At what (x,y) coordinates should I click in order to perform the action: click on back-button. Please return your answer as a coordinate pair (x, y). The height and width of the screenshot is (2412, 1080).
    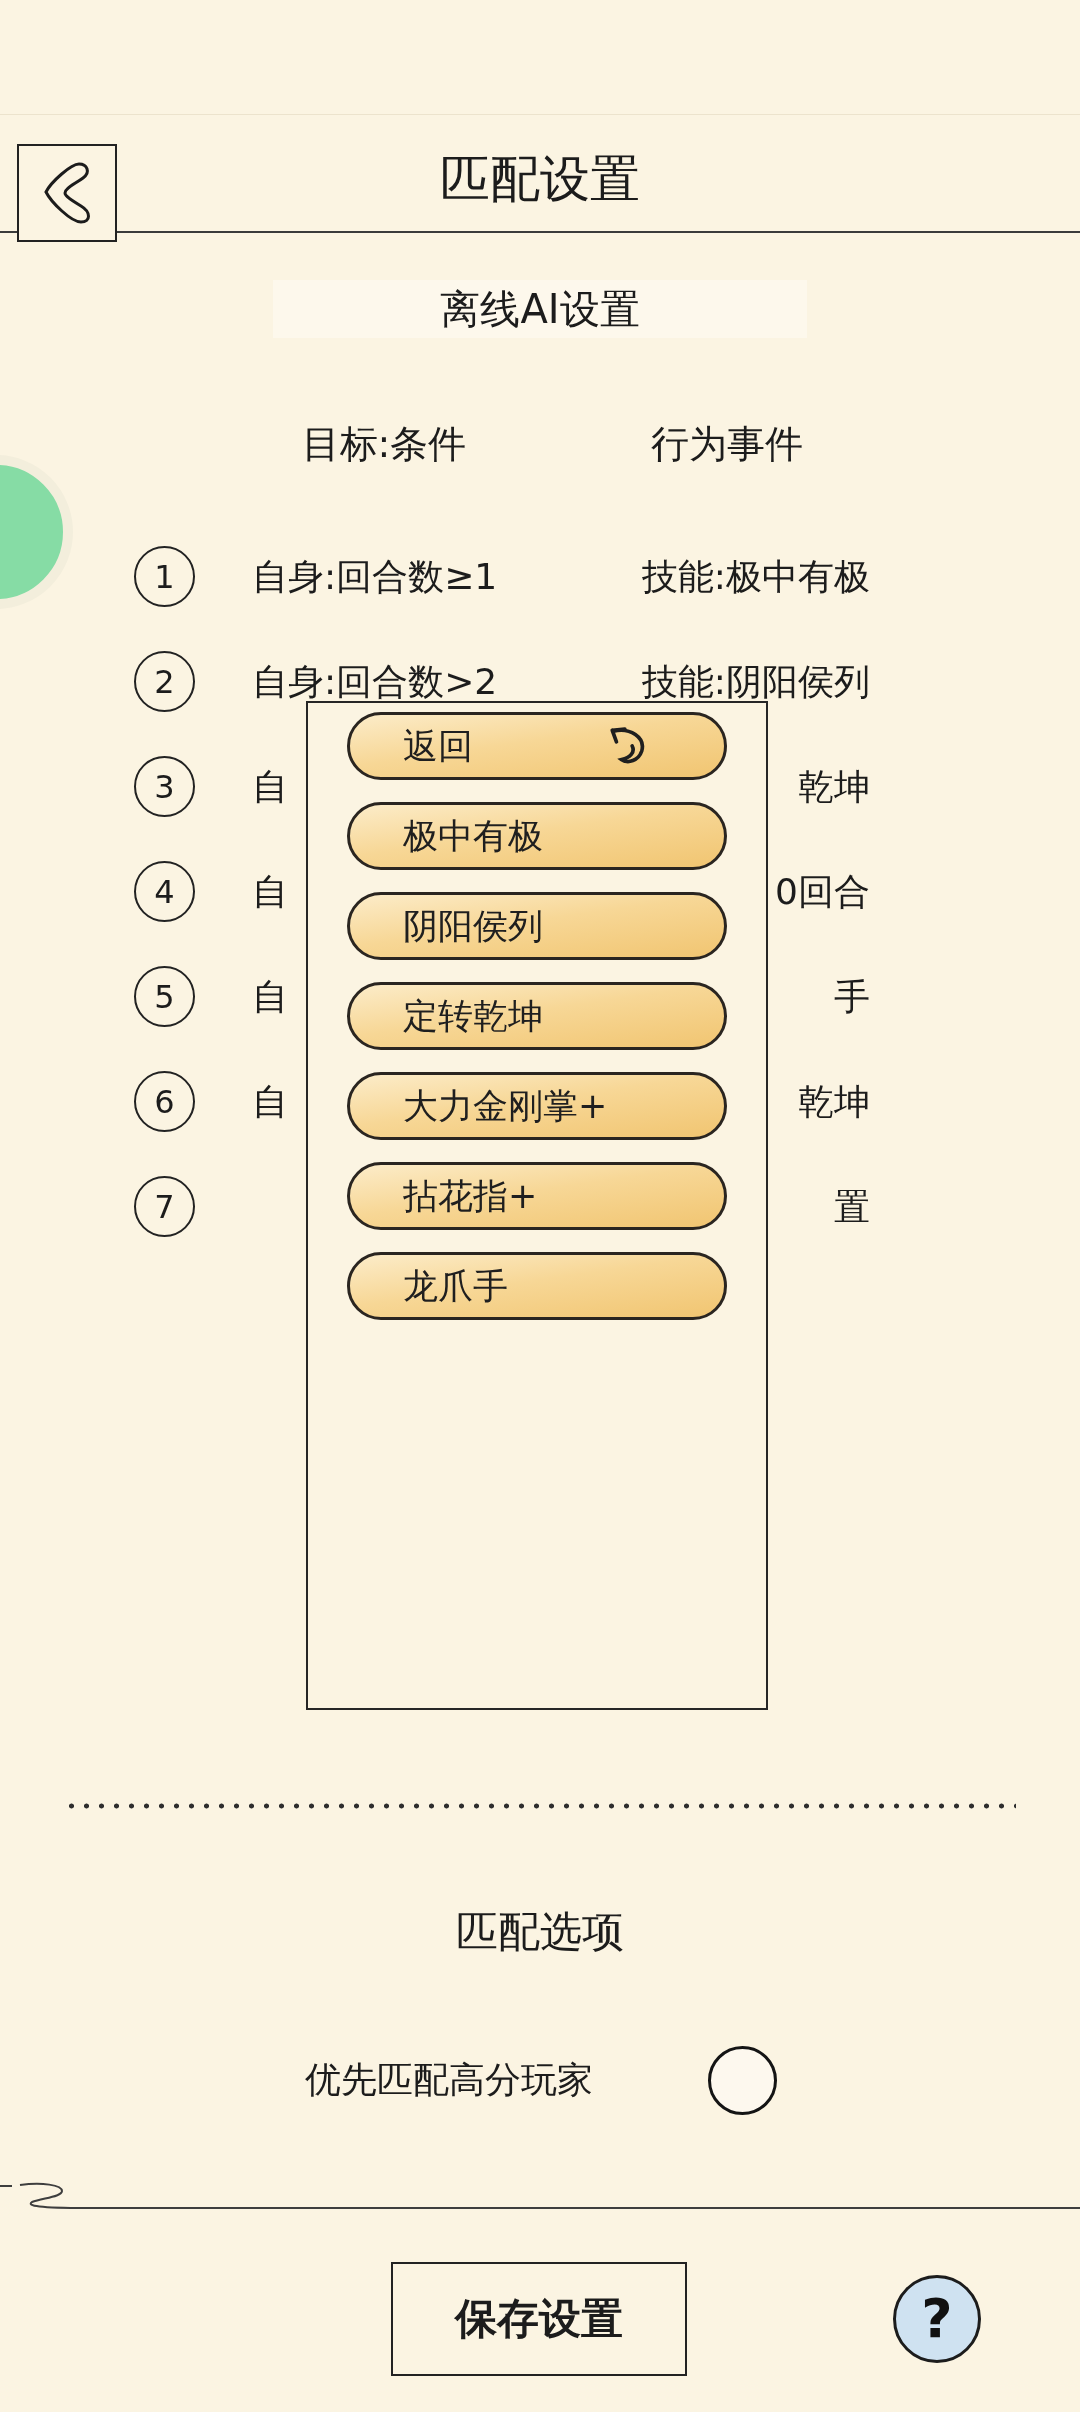
    Looking at the image, I should click on (67, 193).